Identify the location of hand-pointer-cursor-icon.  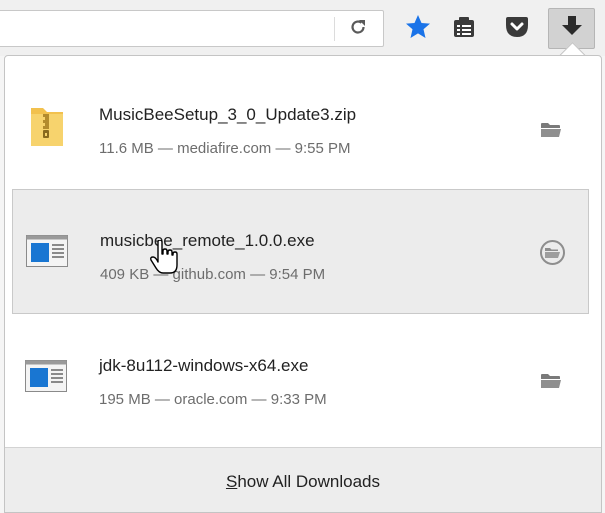
(164, 257).